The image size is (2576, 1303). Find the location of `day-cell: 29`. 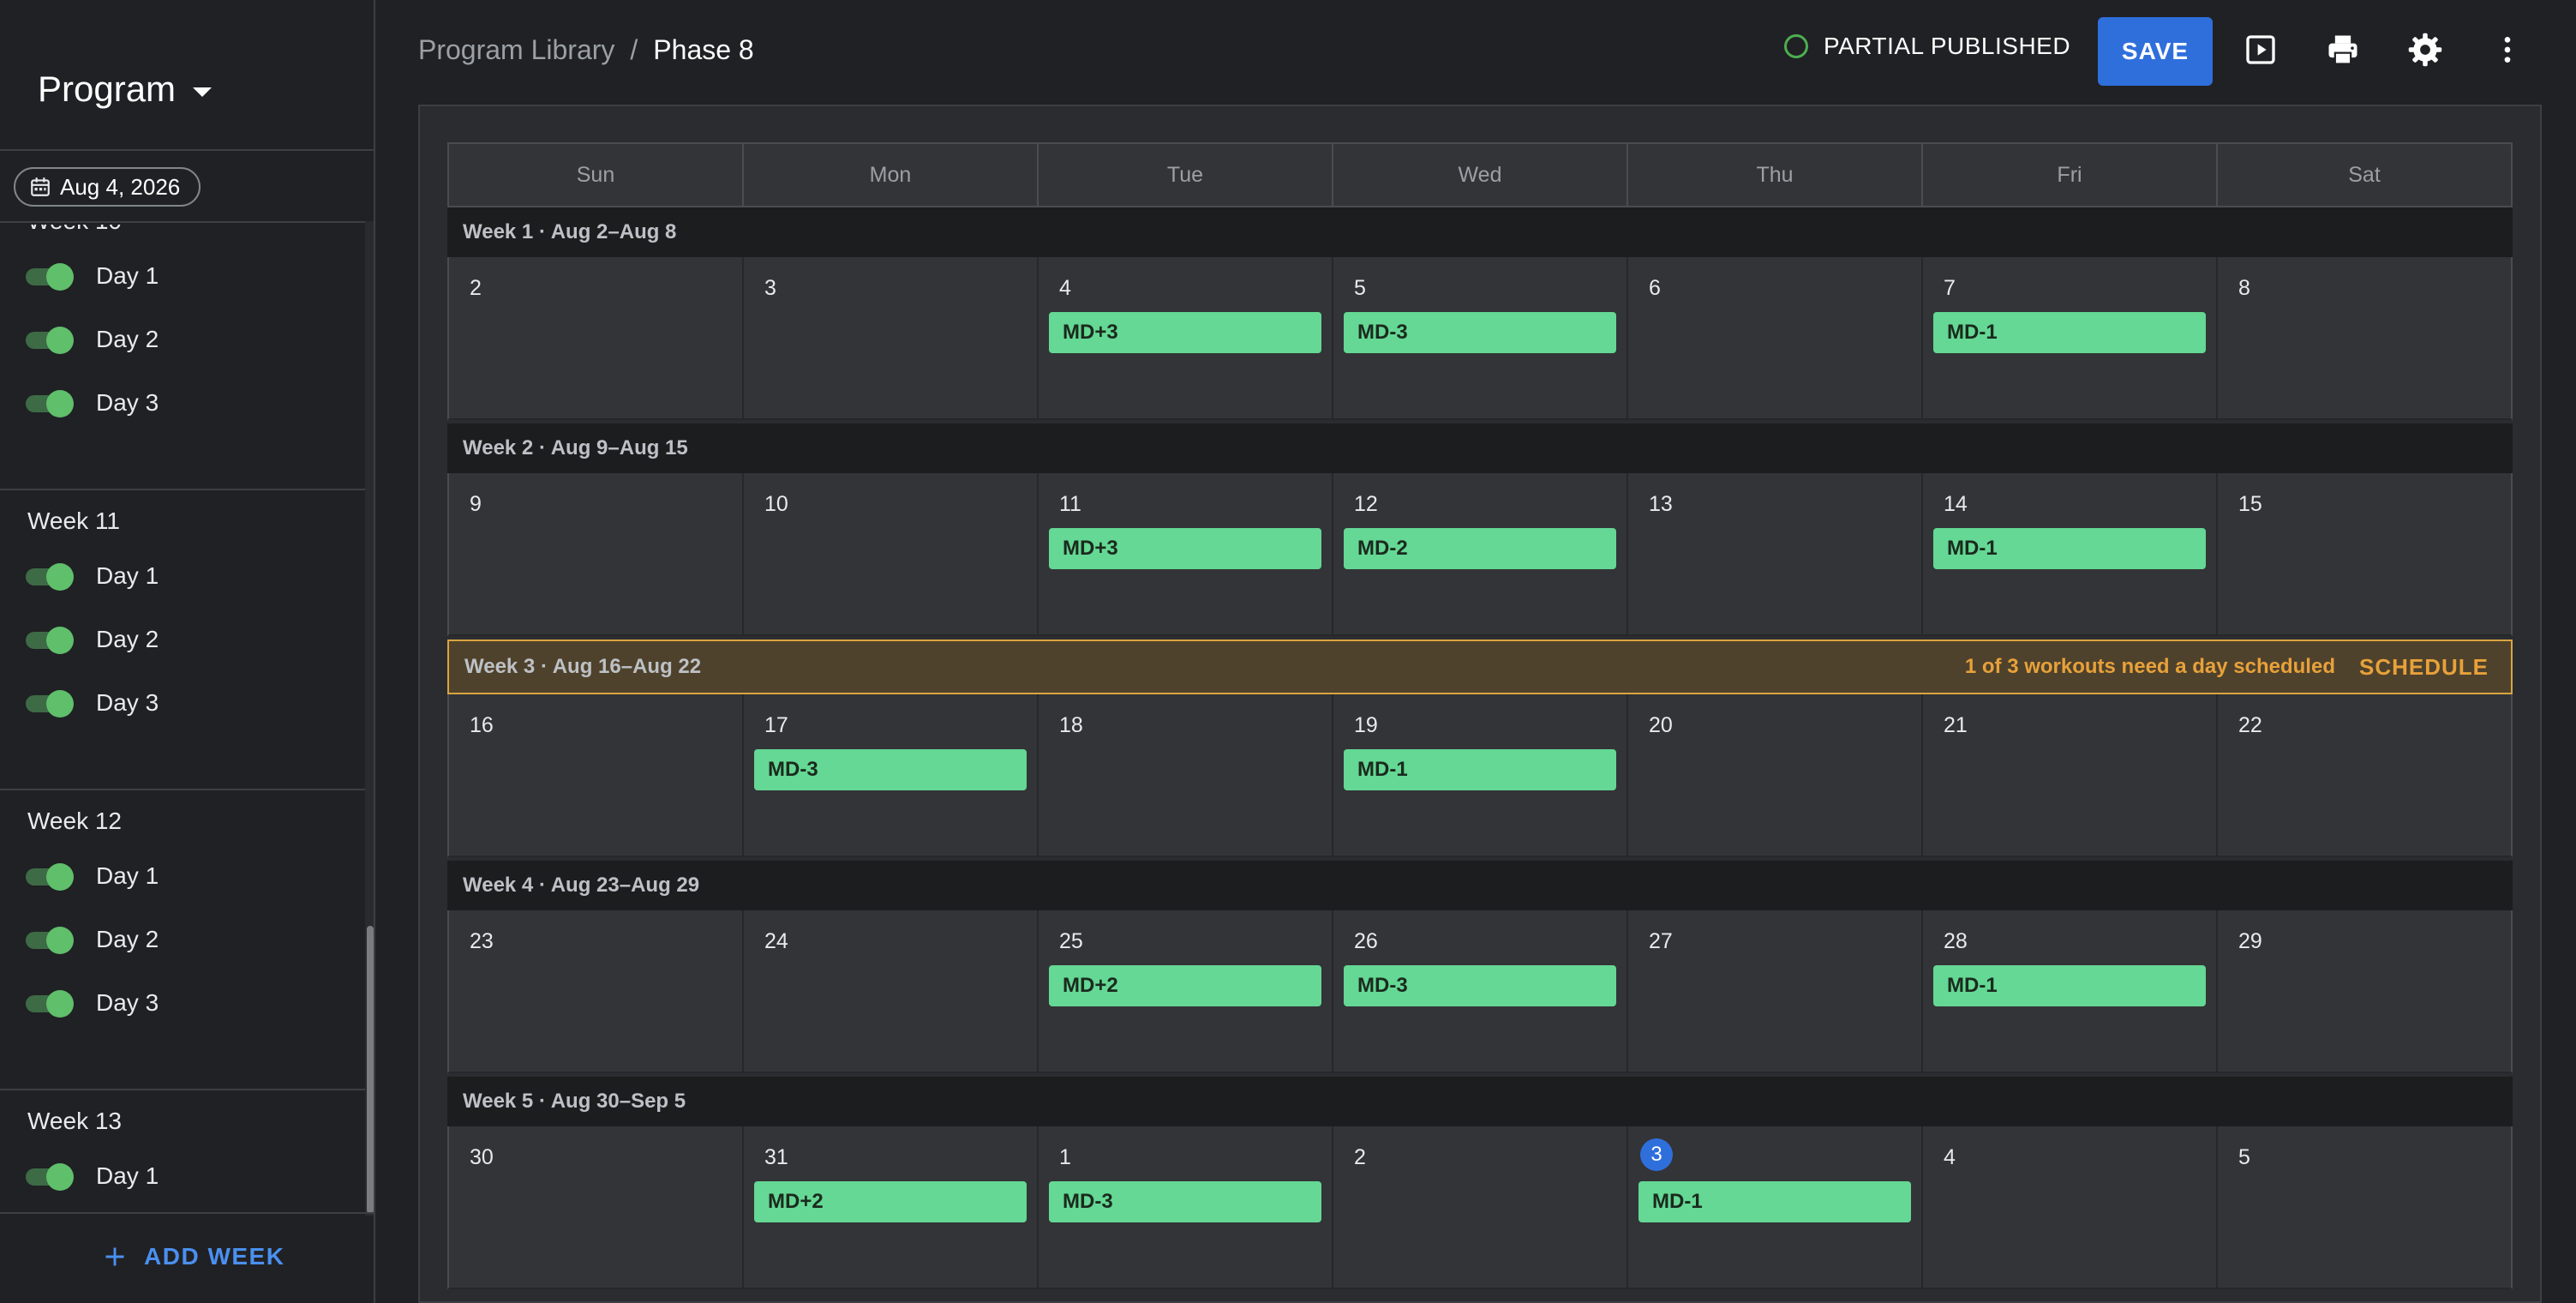

day-cell: 29 is located at coordinates (2365, 992).